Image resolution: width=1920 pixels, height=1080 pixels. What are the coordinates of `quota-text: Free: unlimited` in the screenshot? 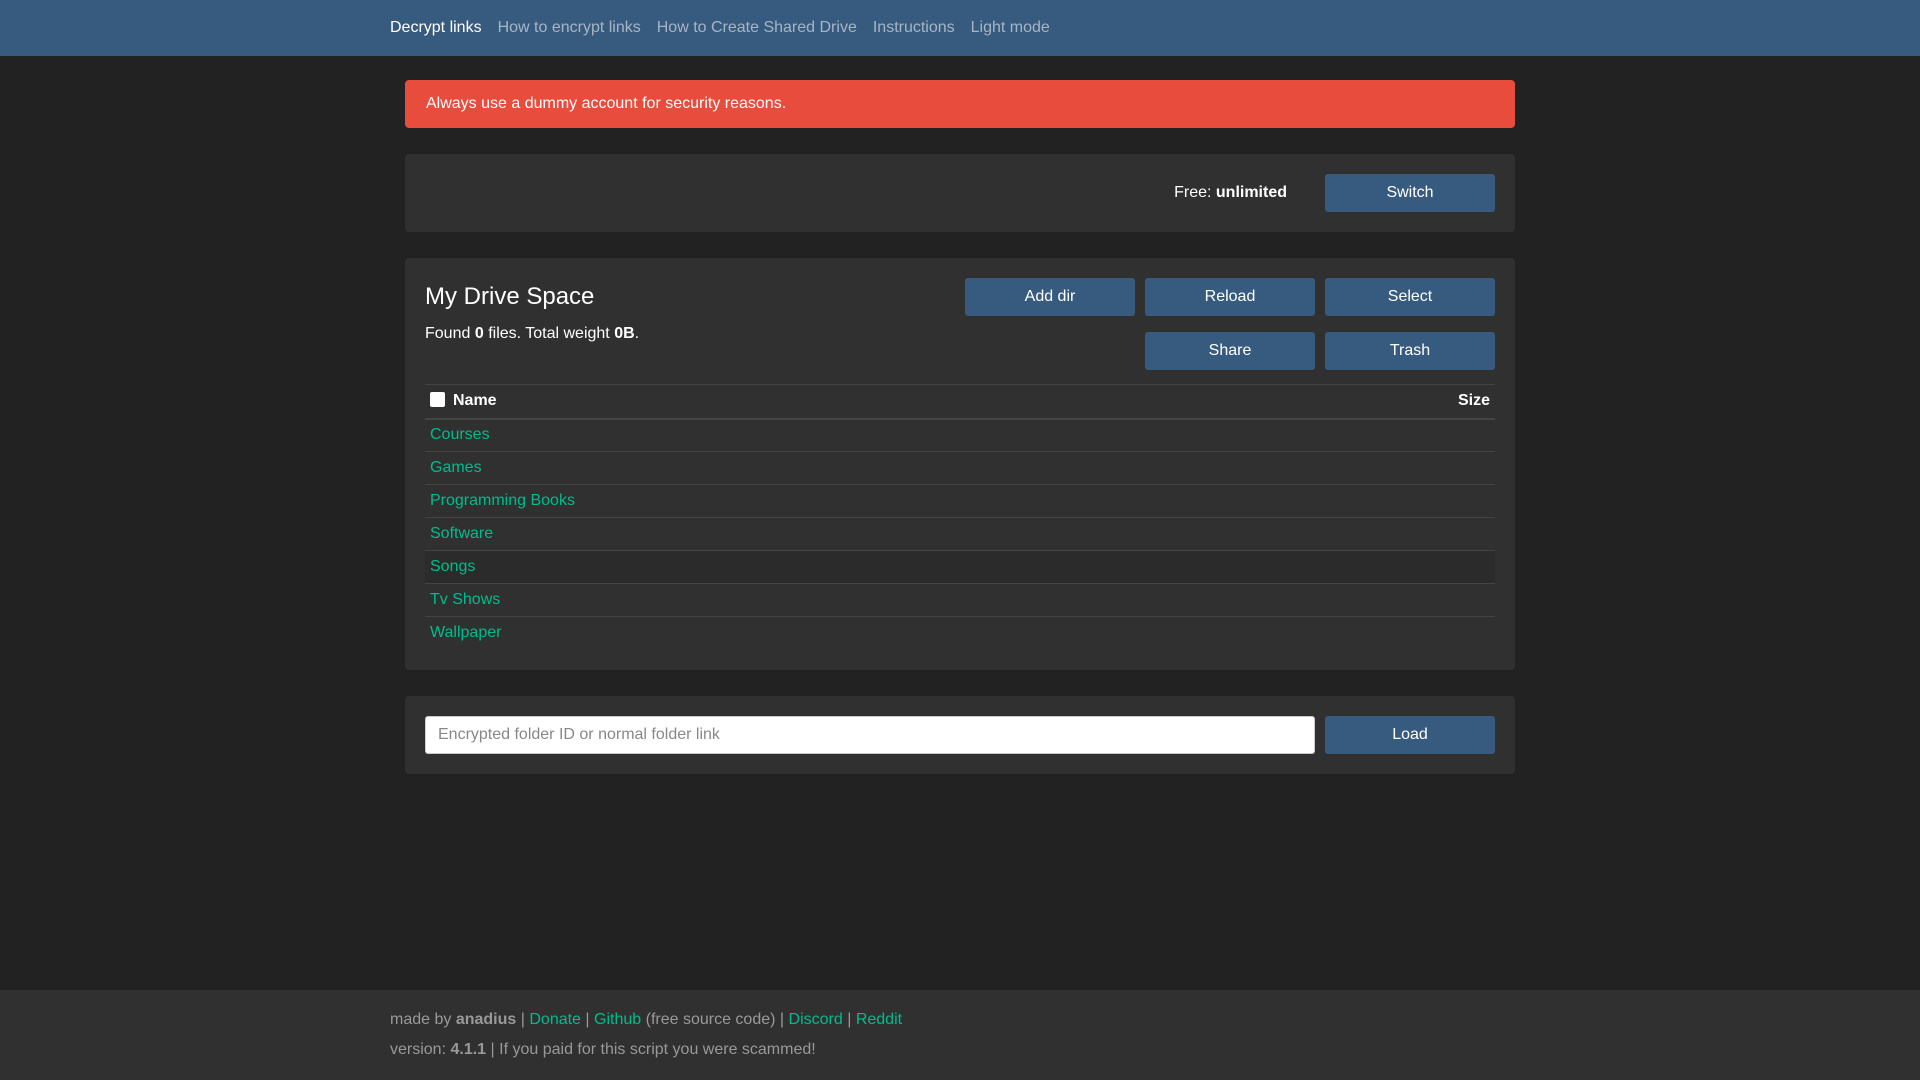 It's located at (1230, 193).